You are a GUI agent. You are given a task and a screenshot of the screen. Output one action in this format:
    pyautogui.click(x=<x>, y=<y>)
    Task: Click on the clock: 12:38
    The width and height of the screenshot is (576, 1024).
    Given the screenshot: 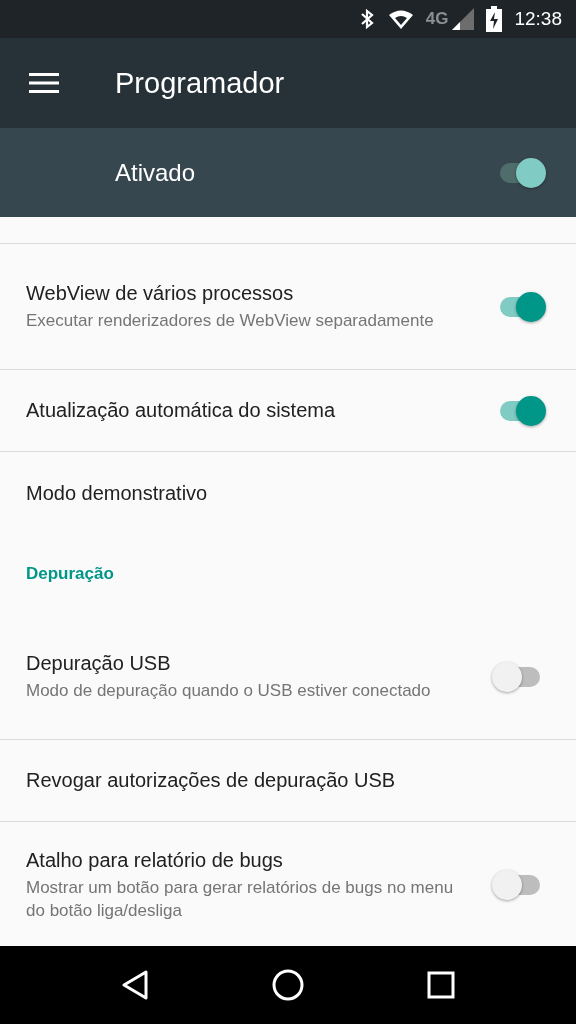 What is the action you would take?
    pyautogui.click(x=538, y=19)
    